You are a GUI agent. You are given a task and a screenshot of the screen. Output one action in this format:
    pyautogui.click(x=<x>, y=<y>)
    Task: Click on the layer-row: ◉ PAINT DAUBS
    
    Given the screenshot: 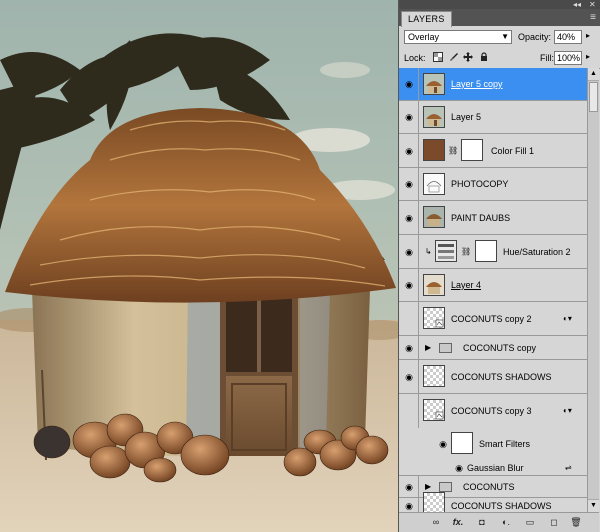 What is the action you would take?
    pyautogui.click(x=493, y=218)
    